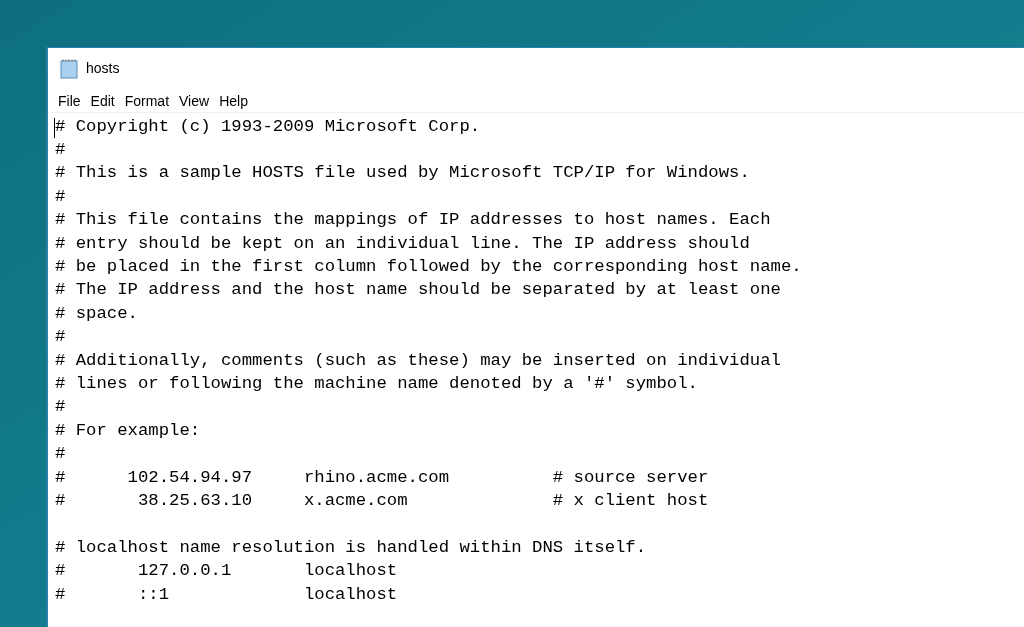 This screenshot has height=627, width=1024. I want to click on text-line: # space., so click(96, 313).